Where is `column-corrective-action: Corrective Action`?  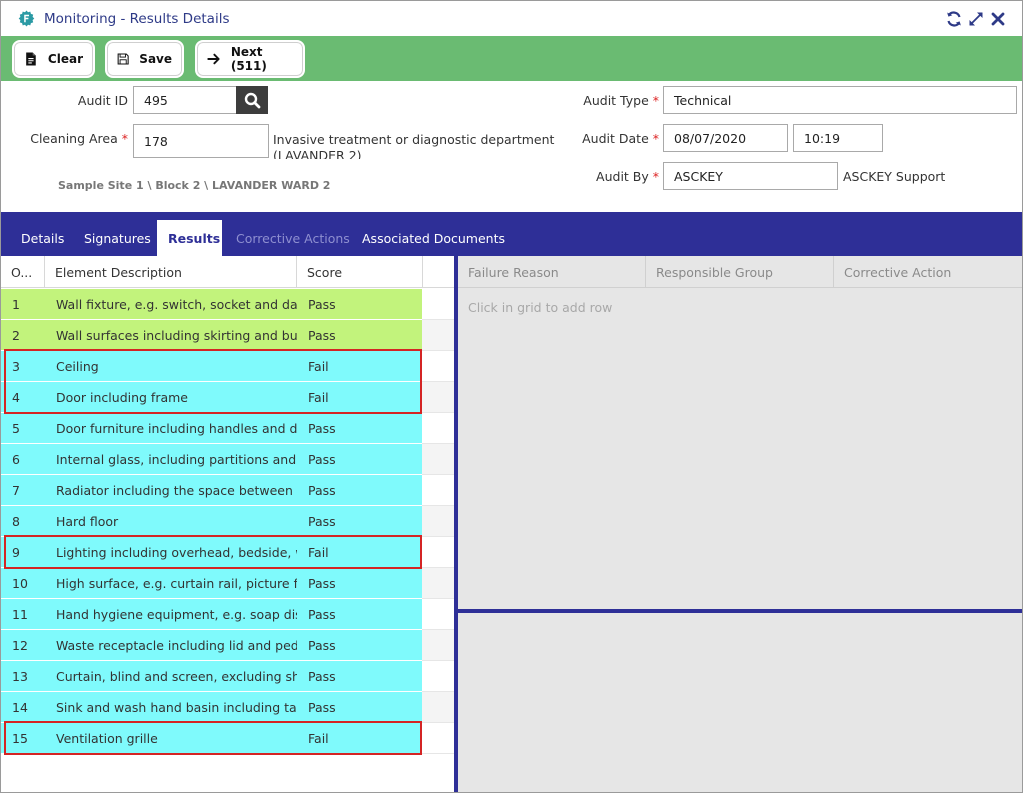 column-corrective-action: Corrective Action is located at coordinates (928, 272).